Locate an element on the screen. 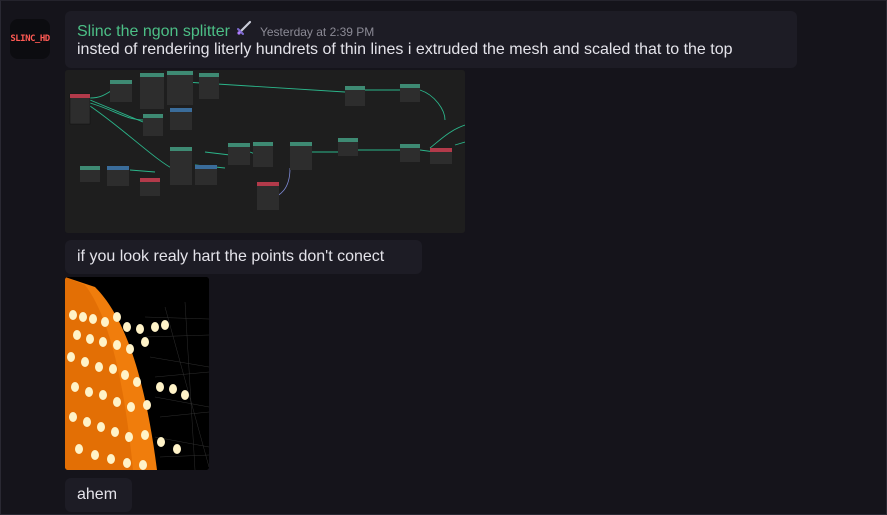 This screenshot has height=515, width=887. render-screenshot is located at coordinates (137, 373).